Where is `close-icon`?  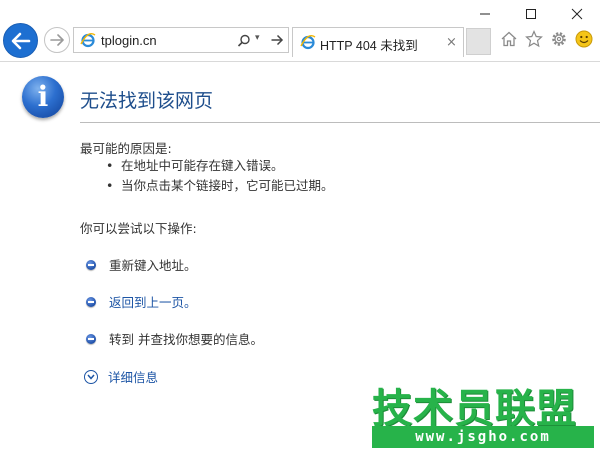
close-icon is located at coordinates (577, 14).